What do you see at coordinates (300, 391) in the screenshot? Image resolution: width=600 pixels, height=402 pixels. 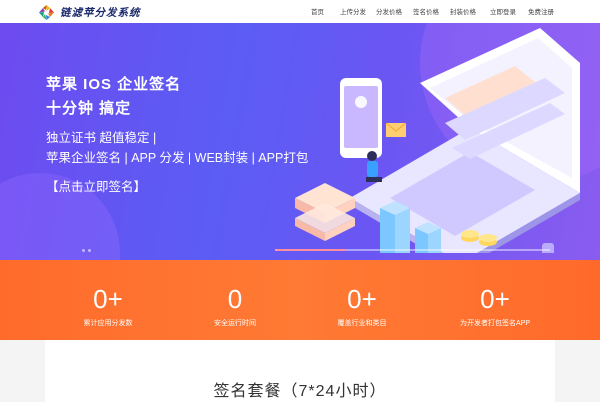 I see `packages-title: 签名套餐（7*24小时）` at bounding box center [300, 391].